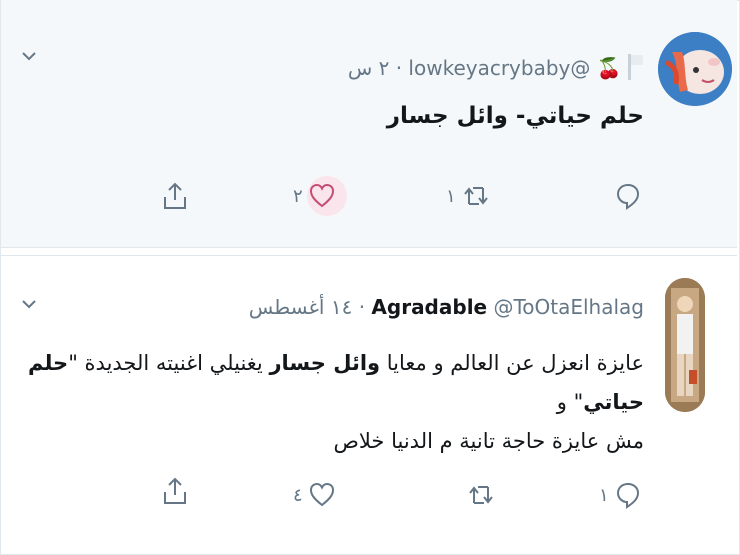  Describe the element at coordinates (298, 196) in the screenshot. I see `like-count: ٢` at that location.